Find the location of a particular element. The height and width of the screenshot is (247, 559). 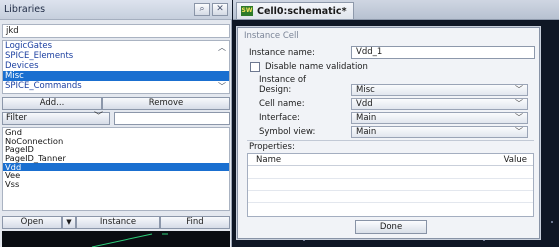

pin-icon: ⌕ is located at coordinates (202, 9).